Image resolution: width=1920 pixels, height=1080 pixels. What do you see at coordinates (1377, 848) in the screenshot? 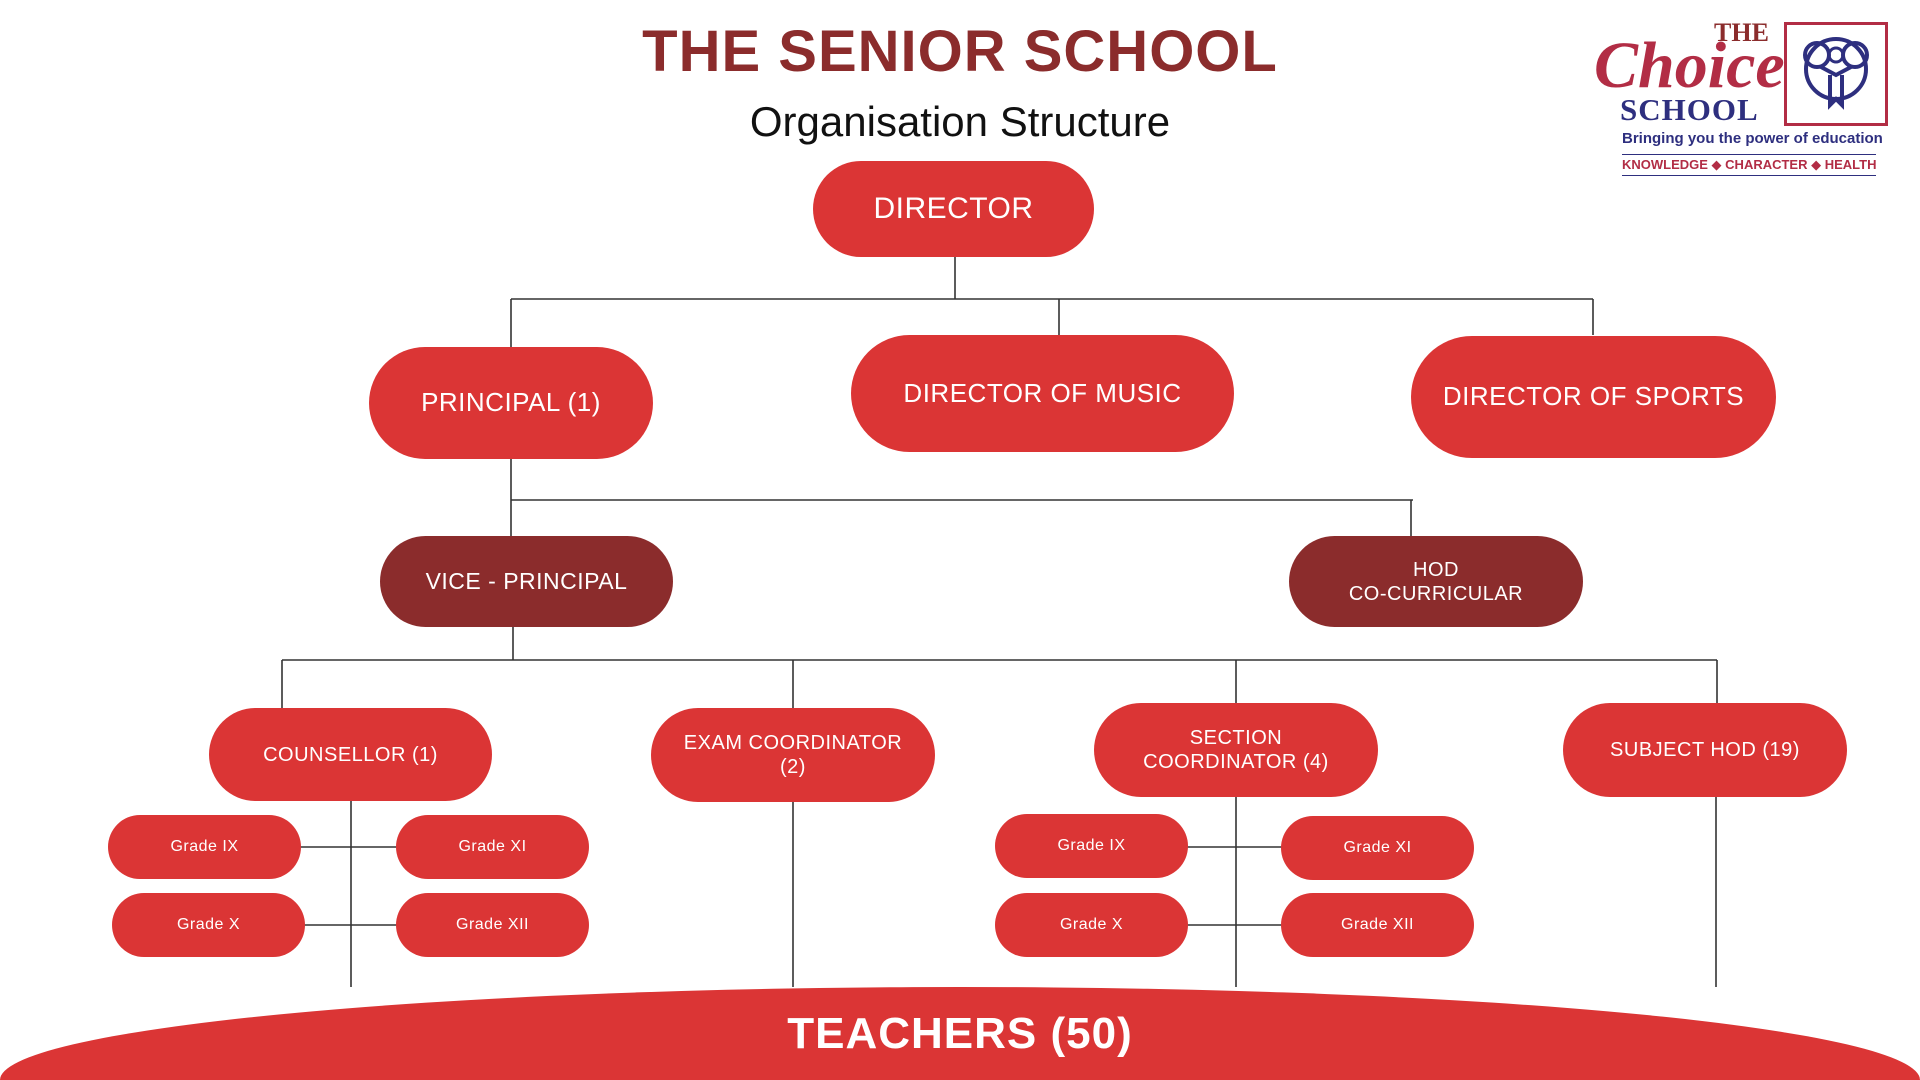
I see `node-section-grade-xi: Grade XI` at bounding box center [1377, 848].